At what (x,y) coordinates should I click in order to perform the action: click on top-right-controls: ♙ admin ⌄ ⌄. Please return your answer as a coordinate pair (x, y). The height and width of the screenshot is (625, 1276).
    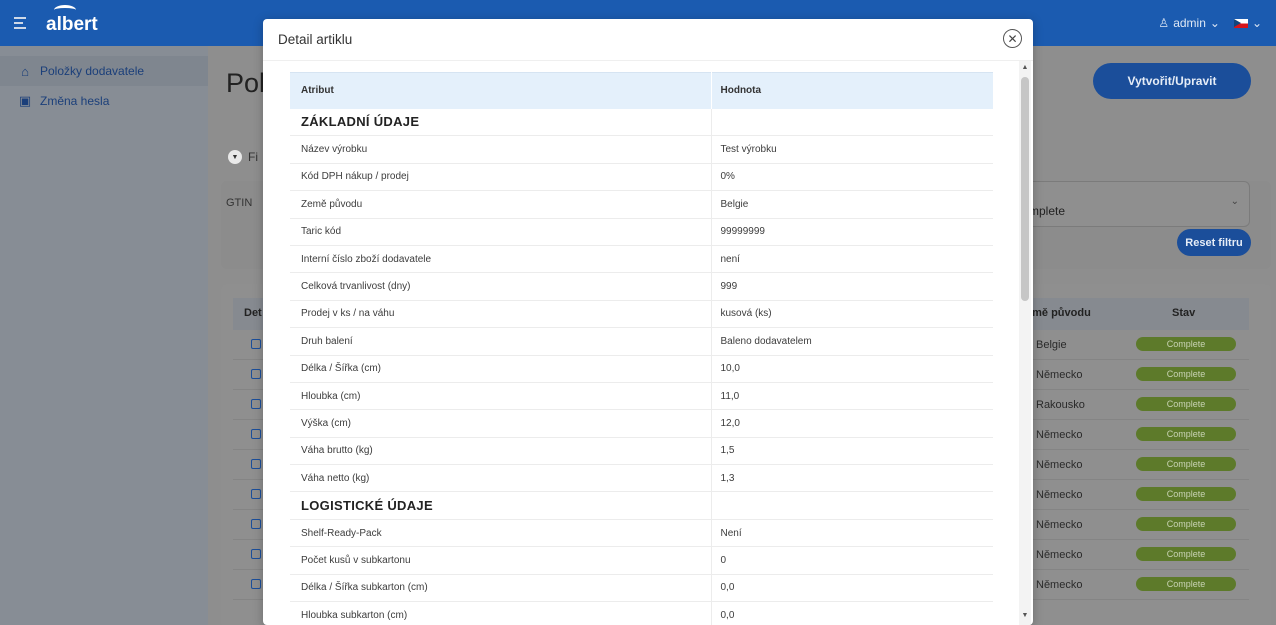
    Looking at the image, I should click on (1210, 23).